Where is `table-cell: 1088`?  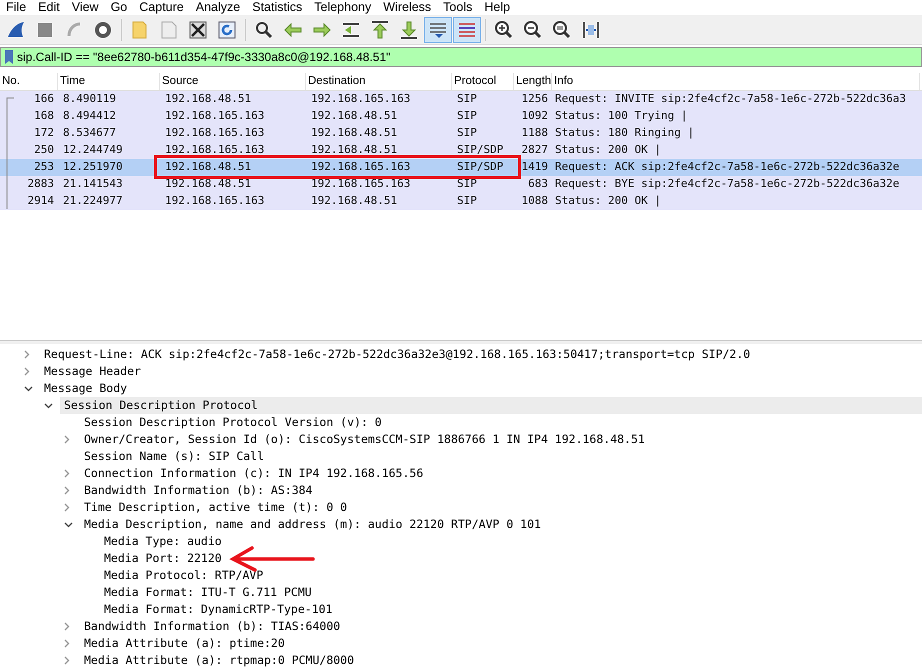
table-cell: 1088 is located at coordinates (535, 201).